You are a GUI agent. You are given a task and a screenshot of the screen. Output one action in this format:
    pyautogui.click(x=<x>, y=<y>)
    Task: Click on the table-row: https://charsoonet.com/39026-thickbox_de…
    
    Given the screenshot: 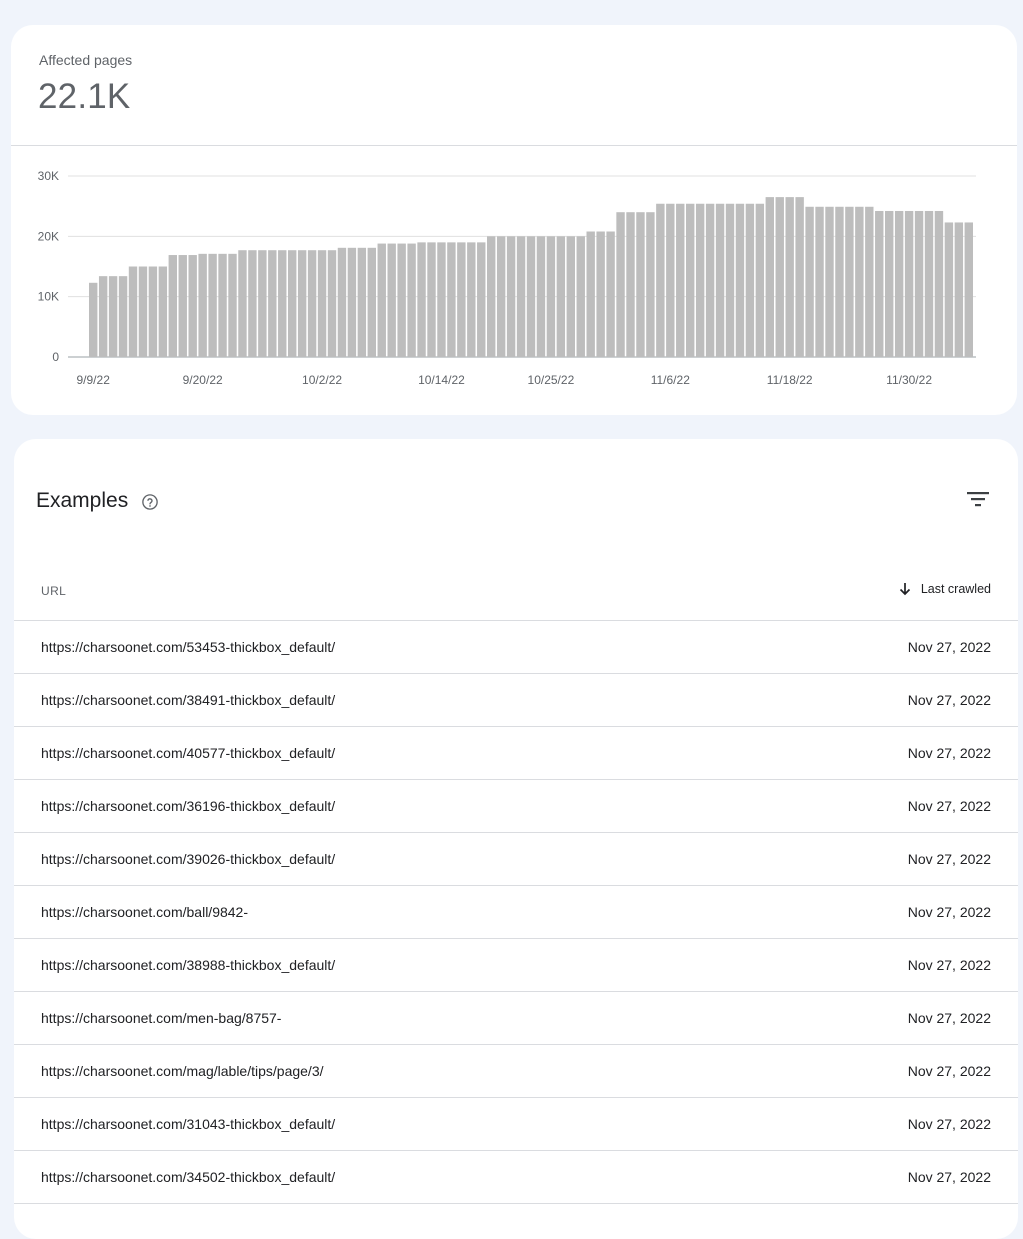 What is the action you would take?
    pyautogui.click(x=516, y=859)
    